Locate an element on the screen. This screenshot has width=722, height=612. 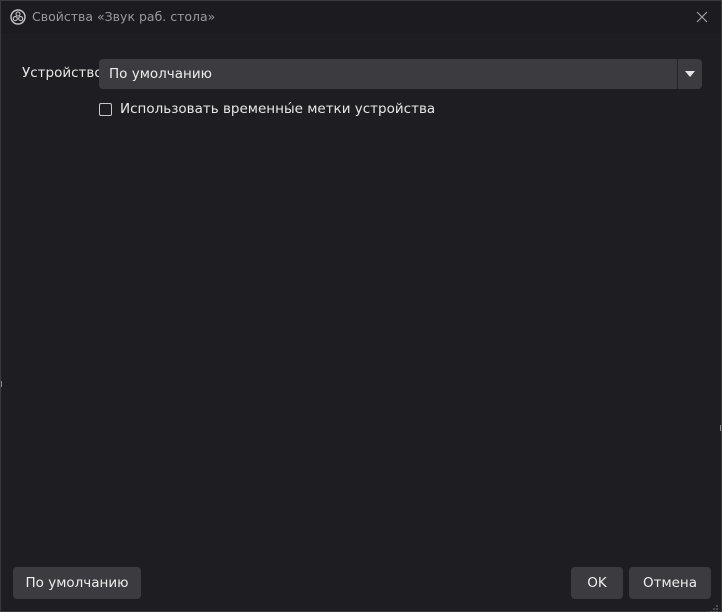
device-label: Устройство is located at coordinates (62, 73).